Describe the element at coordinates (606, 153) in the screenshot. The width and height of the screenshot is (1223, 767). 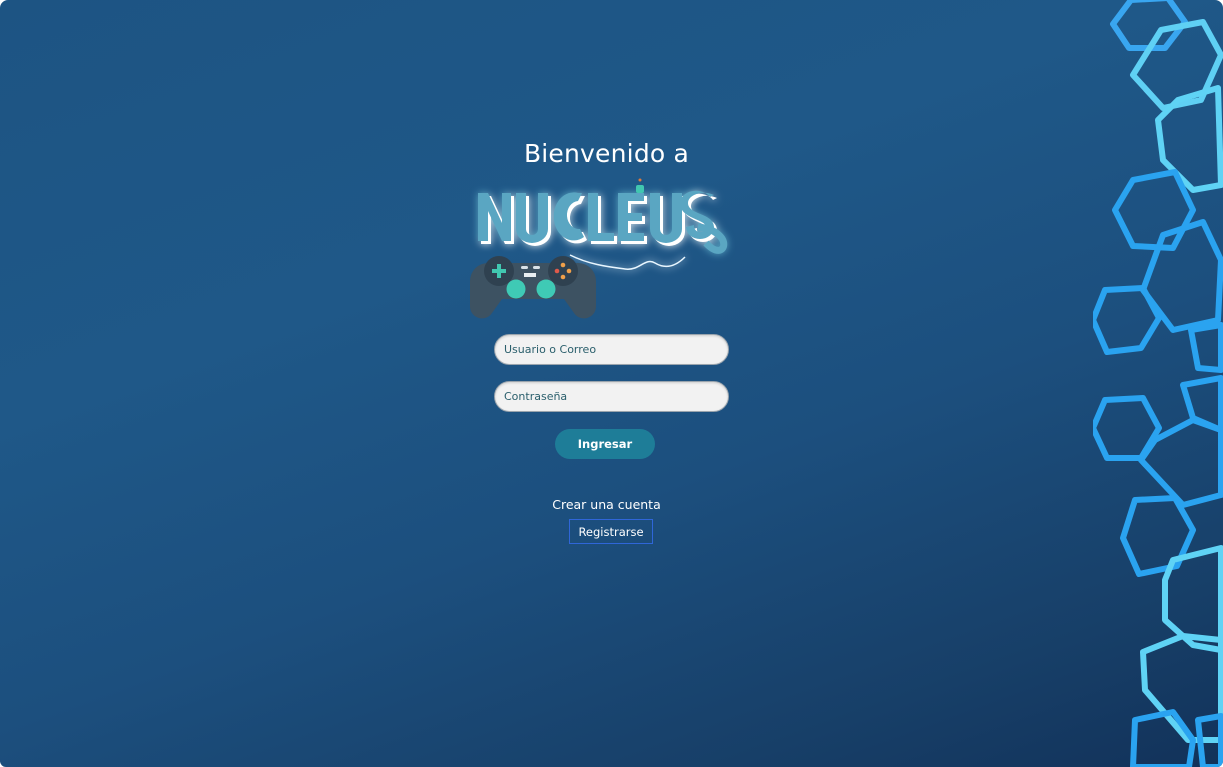
I see `welcome-title: Bienvenido a` at that location.